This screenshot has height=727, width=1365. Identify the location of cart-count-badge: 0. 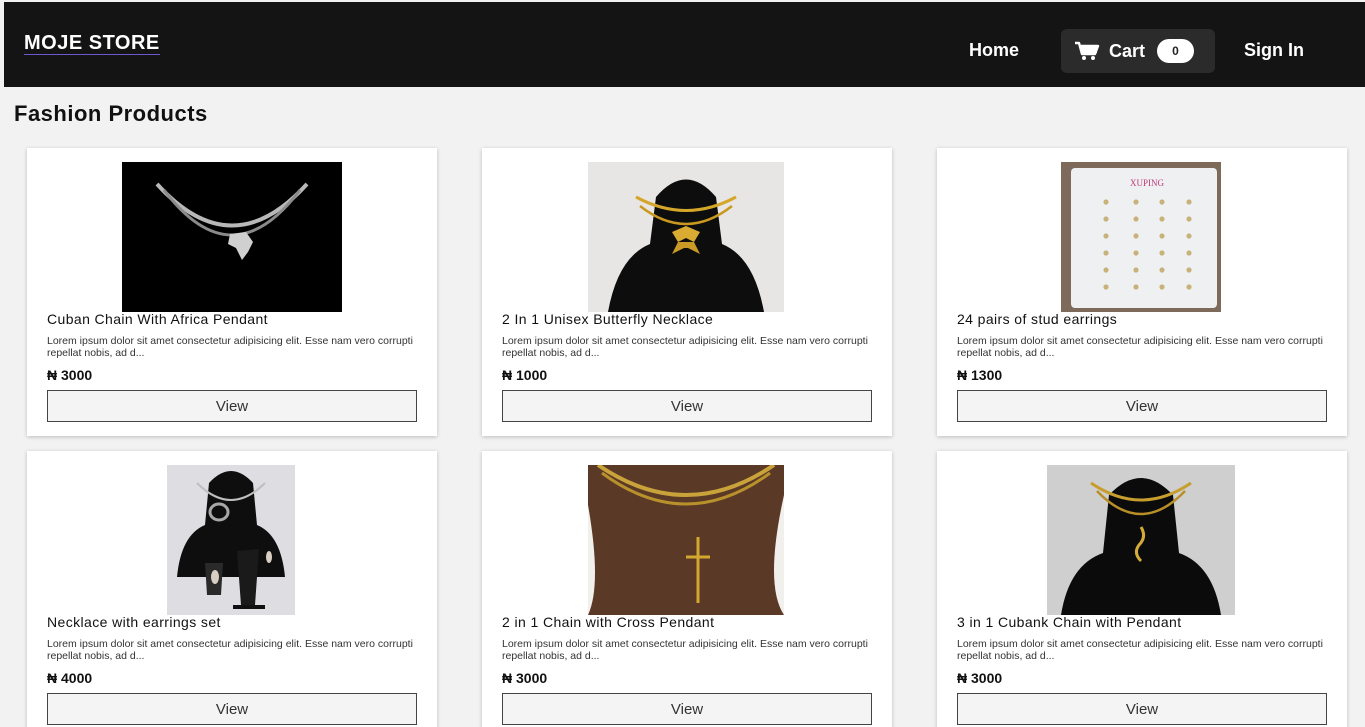
(1176, 51).